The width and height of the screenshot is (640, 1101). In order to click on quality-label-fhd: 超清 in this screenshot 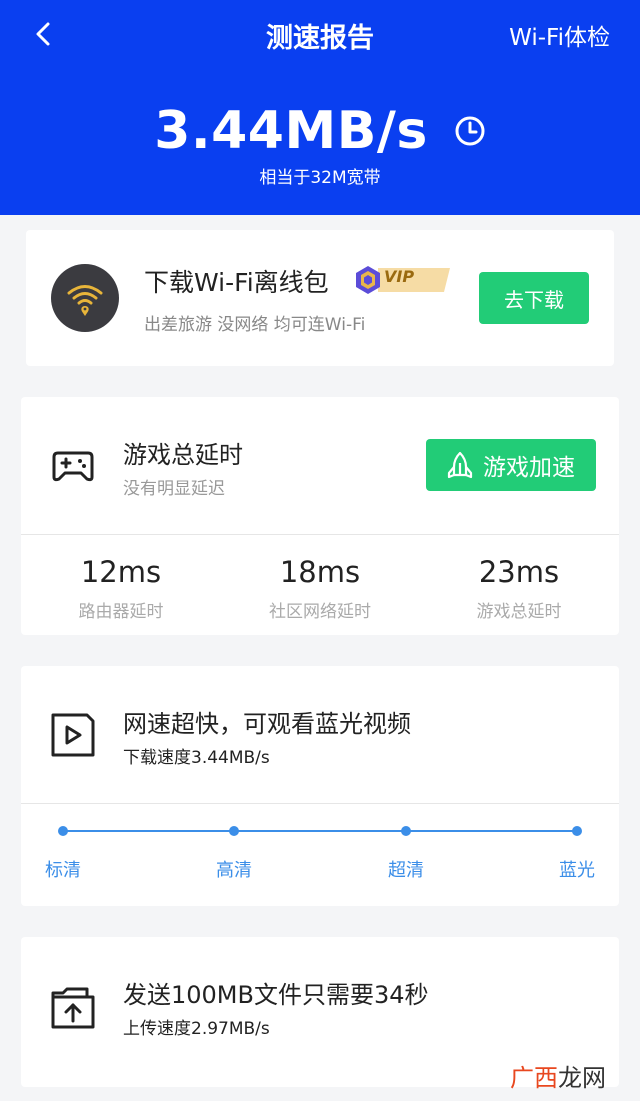, I will do `click(406, 870)`.